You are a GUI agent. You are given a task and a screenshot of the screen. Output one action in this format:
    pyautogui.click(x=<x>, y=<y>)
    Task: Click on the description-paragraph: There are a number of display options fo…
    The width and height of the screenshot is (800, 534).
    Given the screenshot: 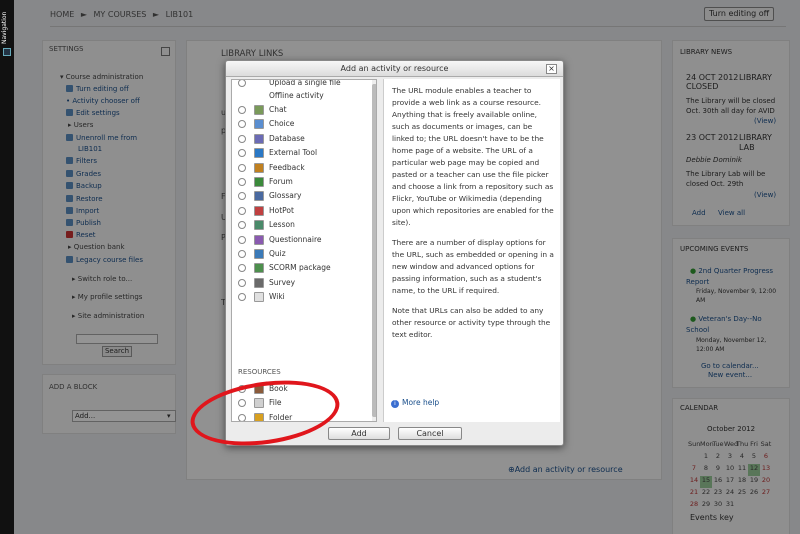 What is the action you would take?
    pyautogui.click(x=473, y=266)
    